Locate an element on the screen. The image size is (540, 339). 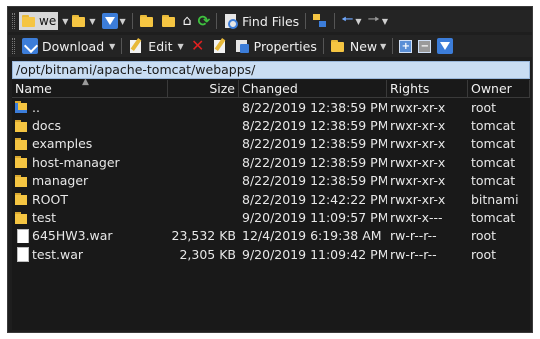
new-button: New ▼ is located at coordinates (358, 46).